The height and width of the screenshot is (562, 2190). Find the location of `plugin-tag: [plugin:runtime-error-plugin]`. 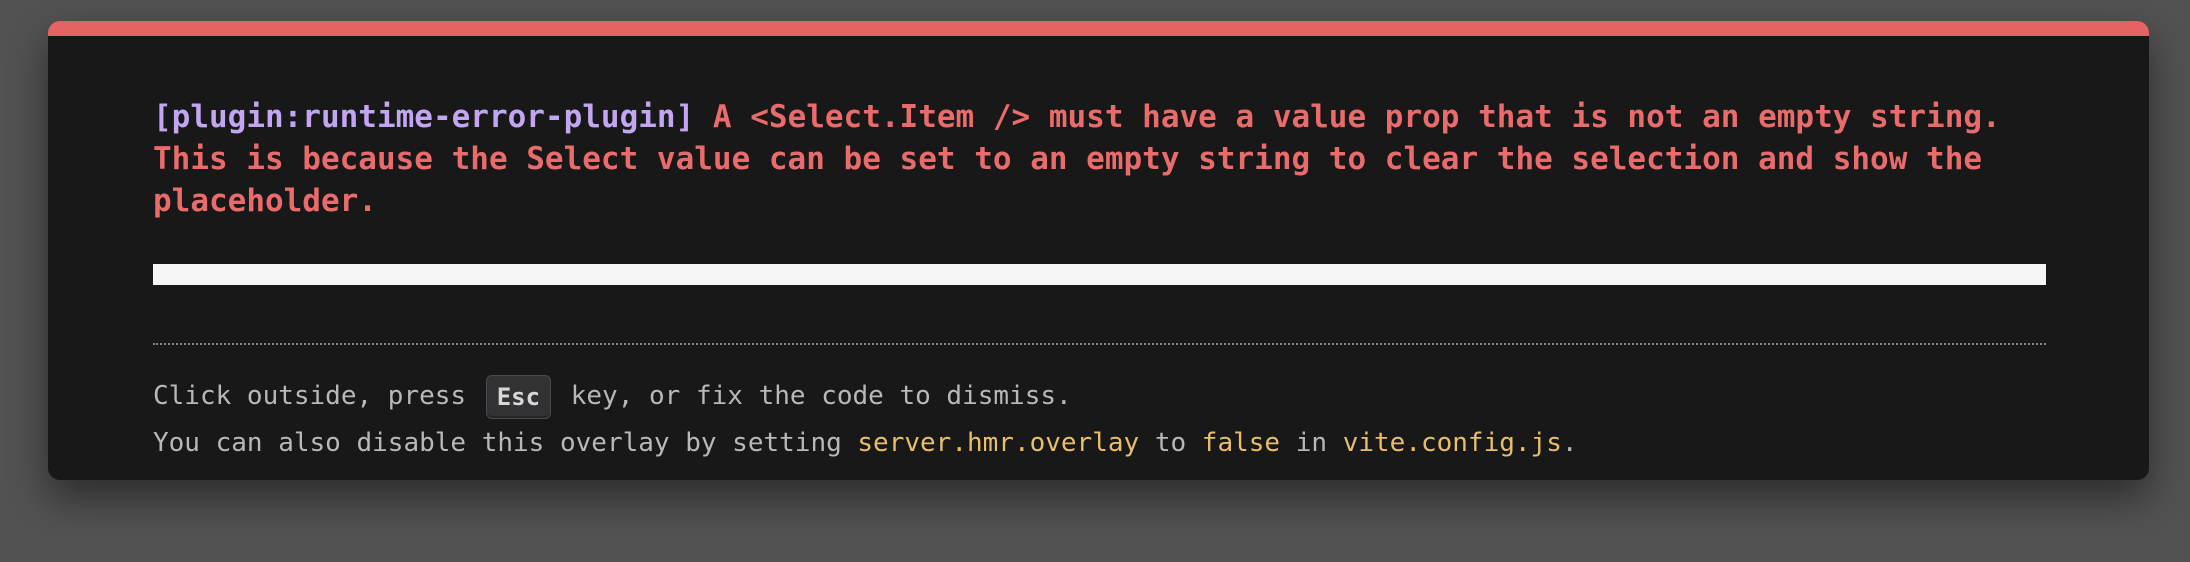

plugin-tag: [plugin:runtime-error-plugin] is located at coordinates (424, 117).